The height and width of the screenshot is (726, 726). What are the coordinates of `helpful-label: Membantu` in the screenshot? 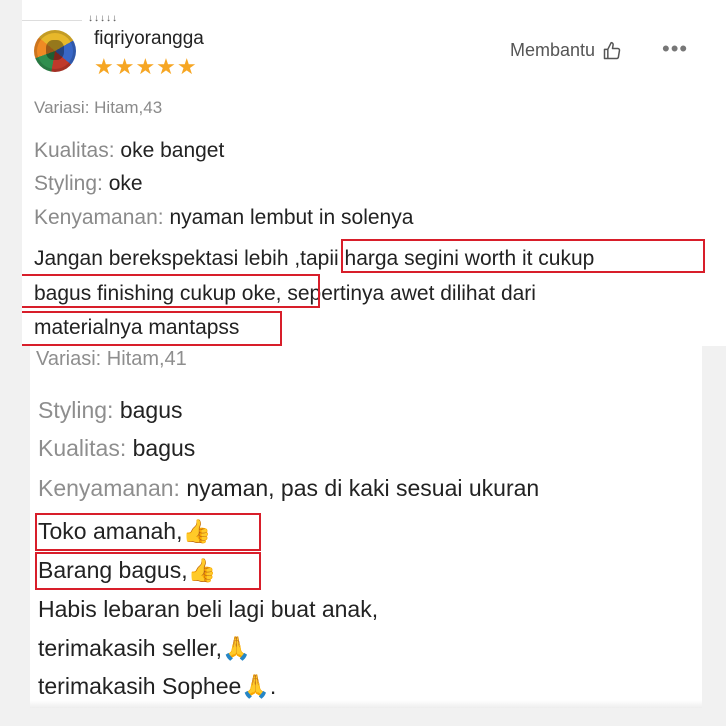 It's located at (553, 50).